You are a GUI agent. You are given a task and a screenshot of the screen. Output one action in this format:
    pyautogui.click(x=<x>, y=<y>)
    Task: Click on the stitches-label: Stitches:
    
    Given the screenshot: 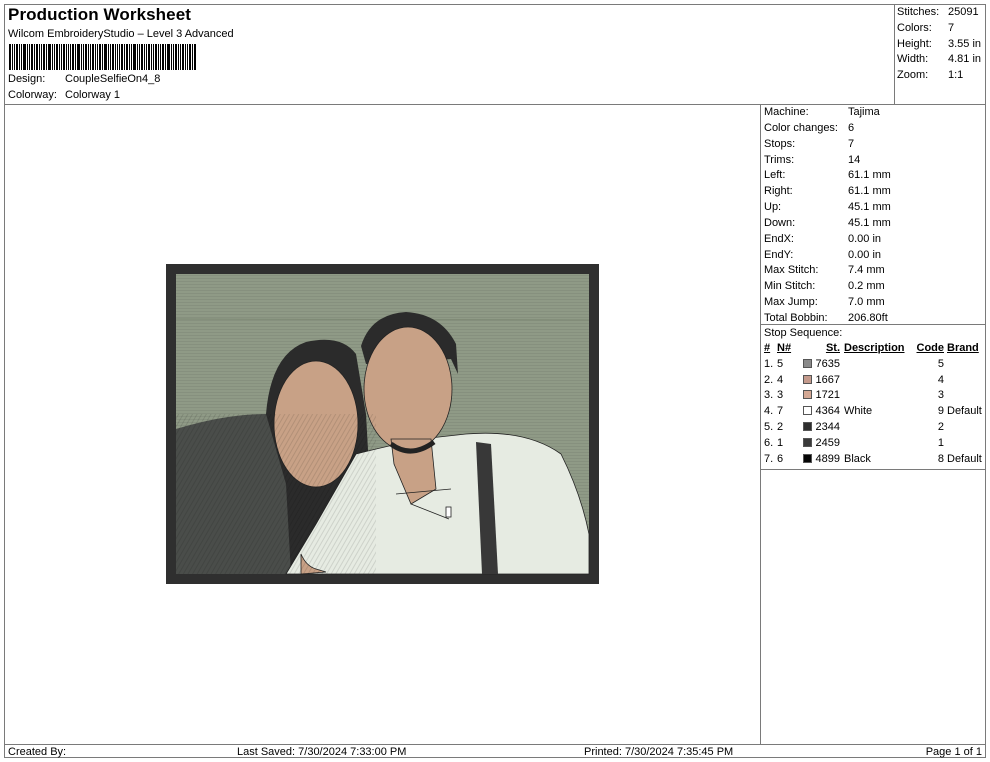 What is the action you would take?
    pyautogui.click(x=918, y=12)
    